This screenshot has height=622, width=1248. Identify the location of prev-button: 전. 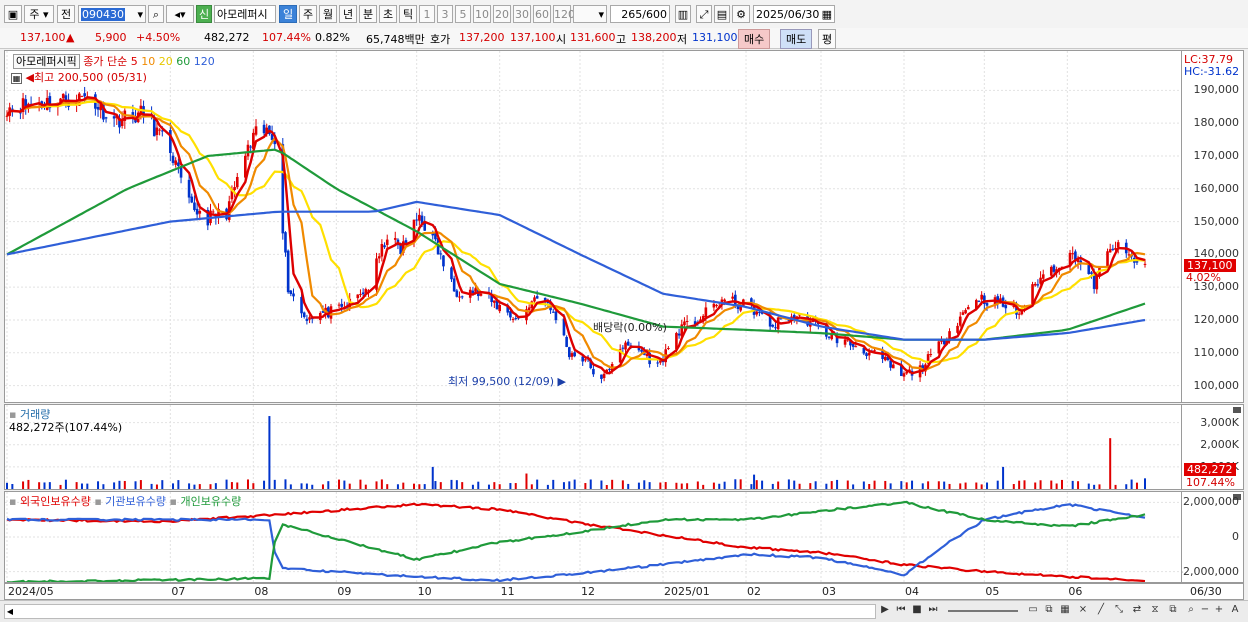
(66, 14).